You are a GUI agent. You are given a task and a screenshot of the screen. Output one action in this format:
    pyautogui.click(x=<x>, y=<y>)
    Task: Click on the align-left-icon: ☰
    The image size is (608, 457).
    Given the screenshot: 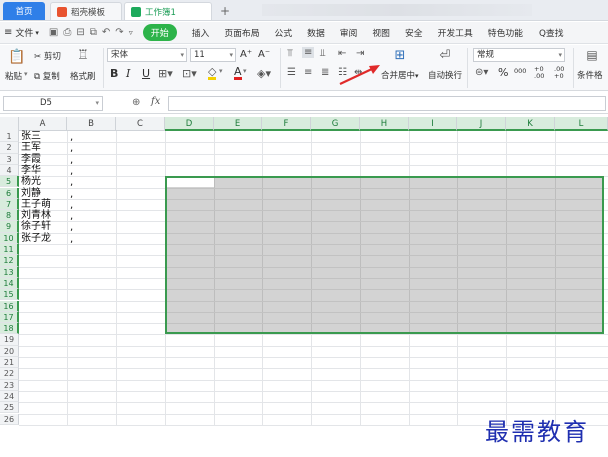 What is the action you would take?
    pyautogui.click(x=291, y=72)
    